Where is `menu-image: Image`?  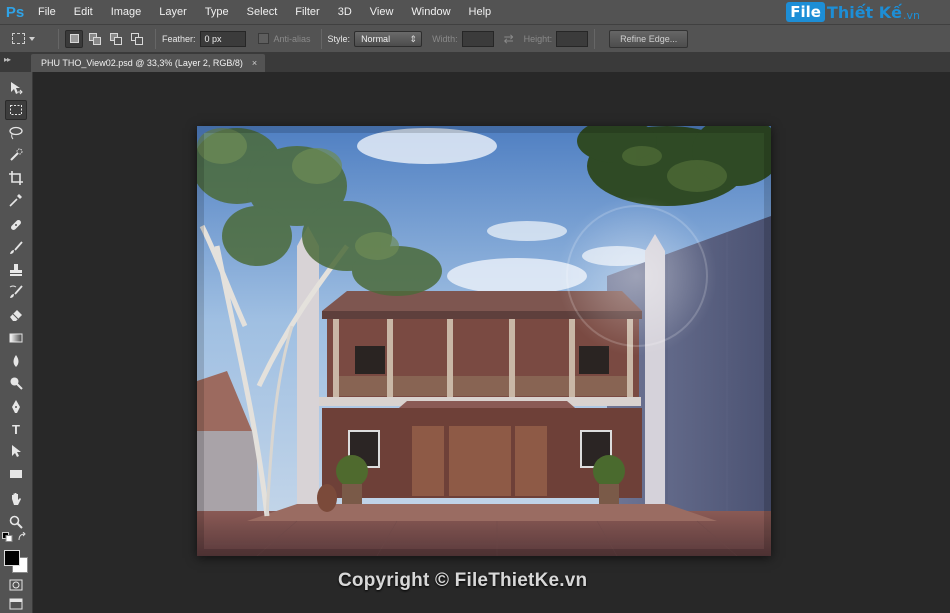
menu-image: Image is located at coordinates (126, 12).